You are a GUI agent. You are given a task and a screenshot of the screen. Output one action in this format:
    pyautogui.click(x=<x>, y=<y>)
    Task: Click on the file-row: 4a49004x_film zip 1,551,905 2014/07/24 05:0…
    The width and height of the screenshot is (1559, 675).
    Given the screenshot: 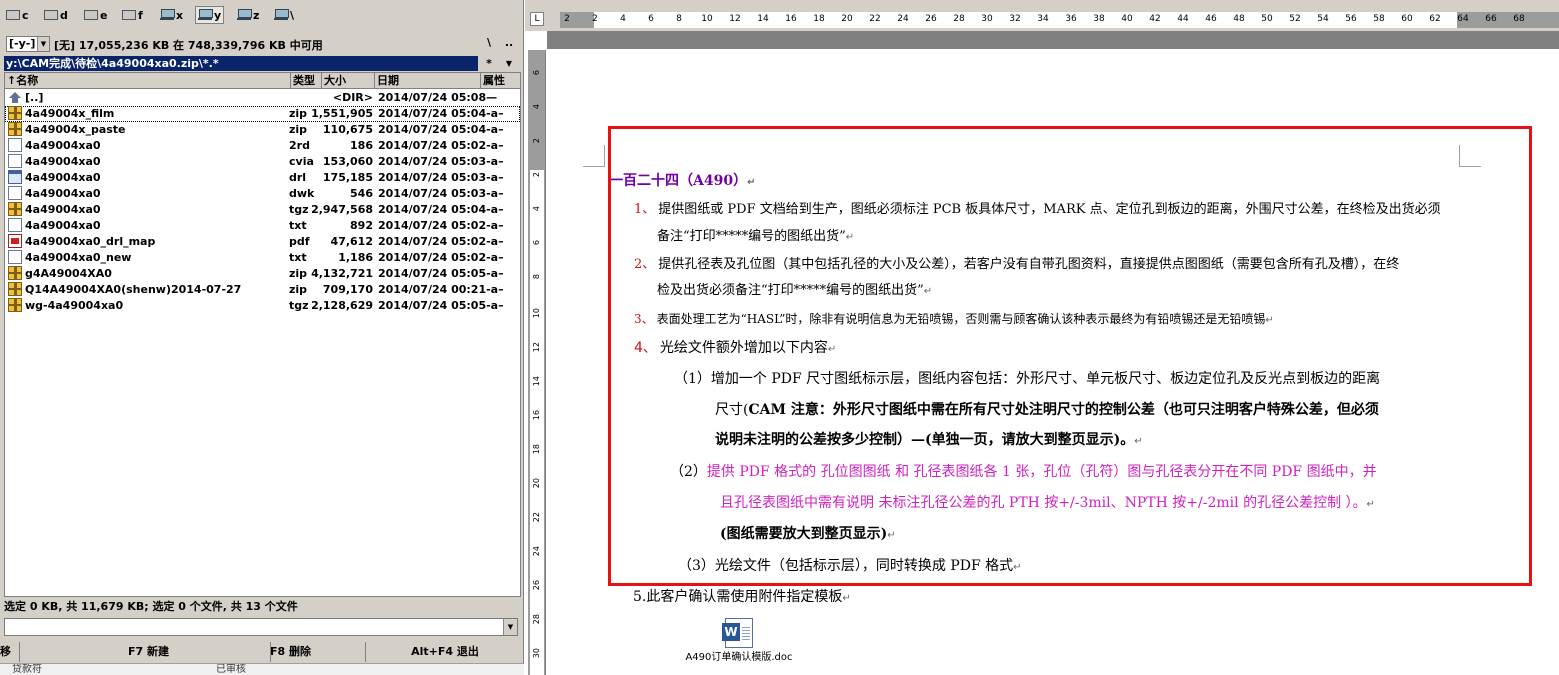 What is the action you would take?
    pyautogui.click(x=262, y=114)
    